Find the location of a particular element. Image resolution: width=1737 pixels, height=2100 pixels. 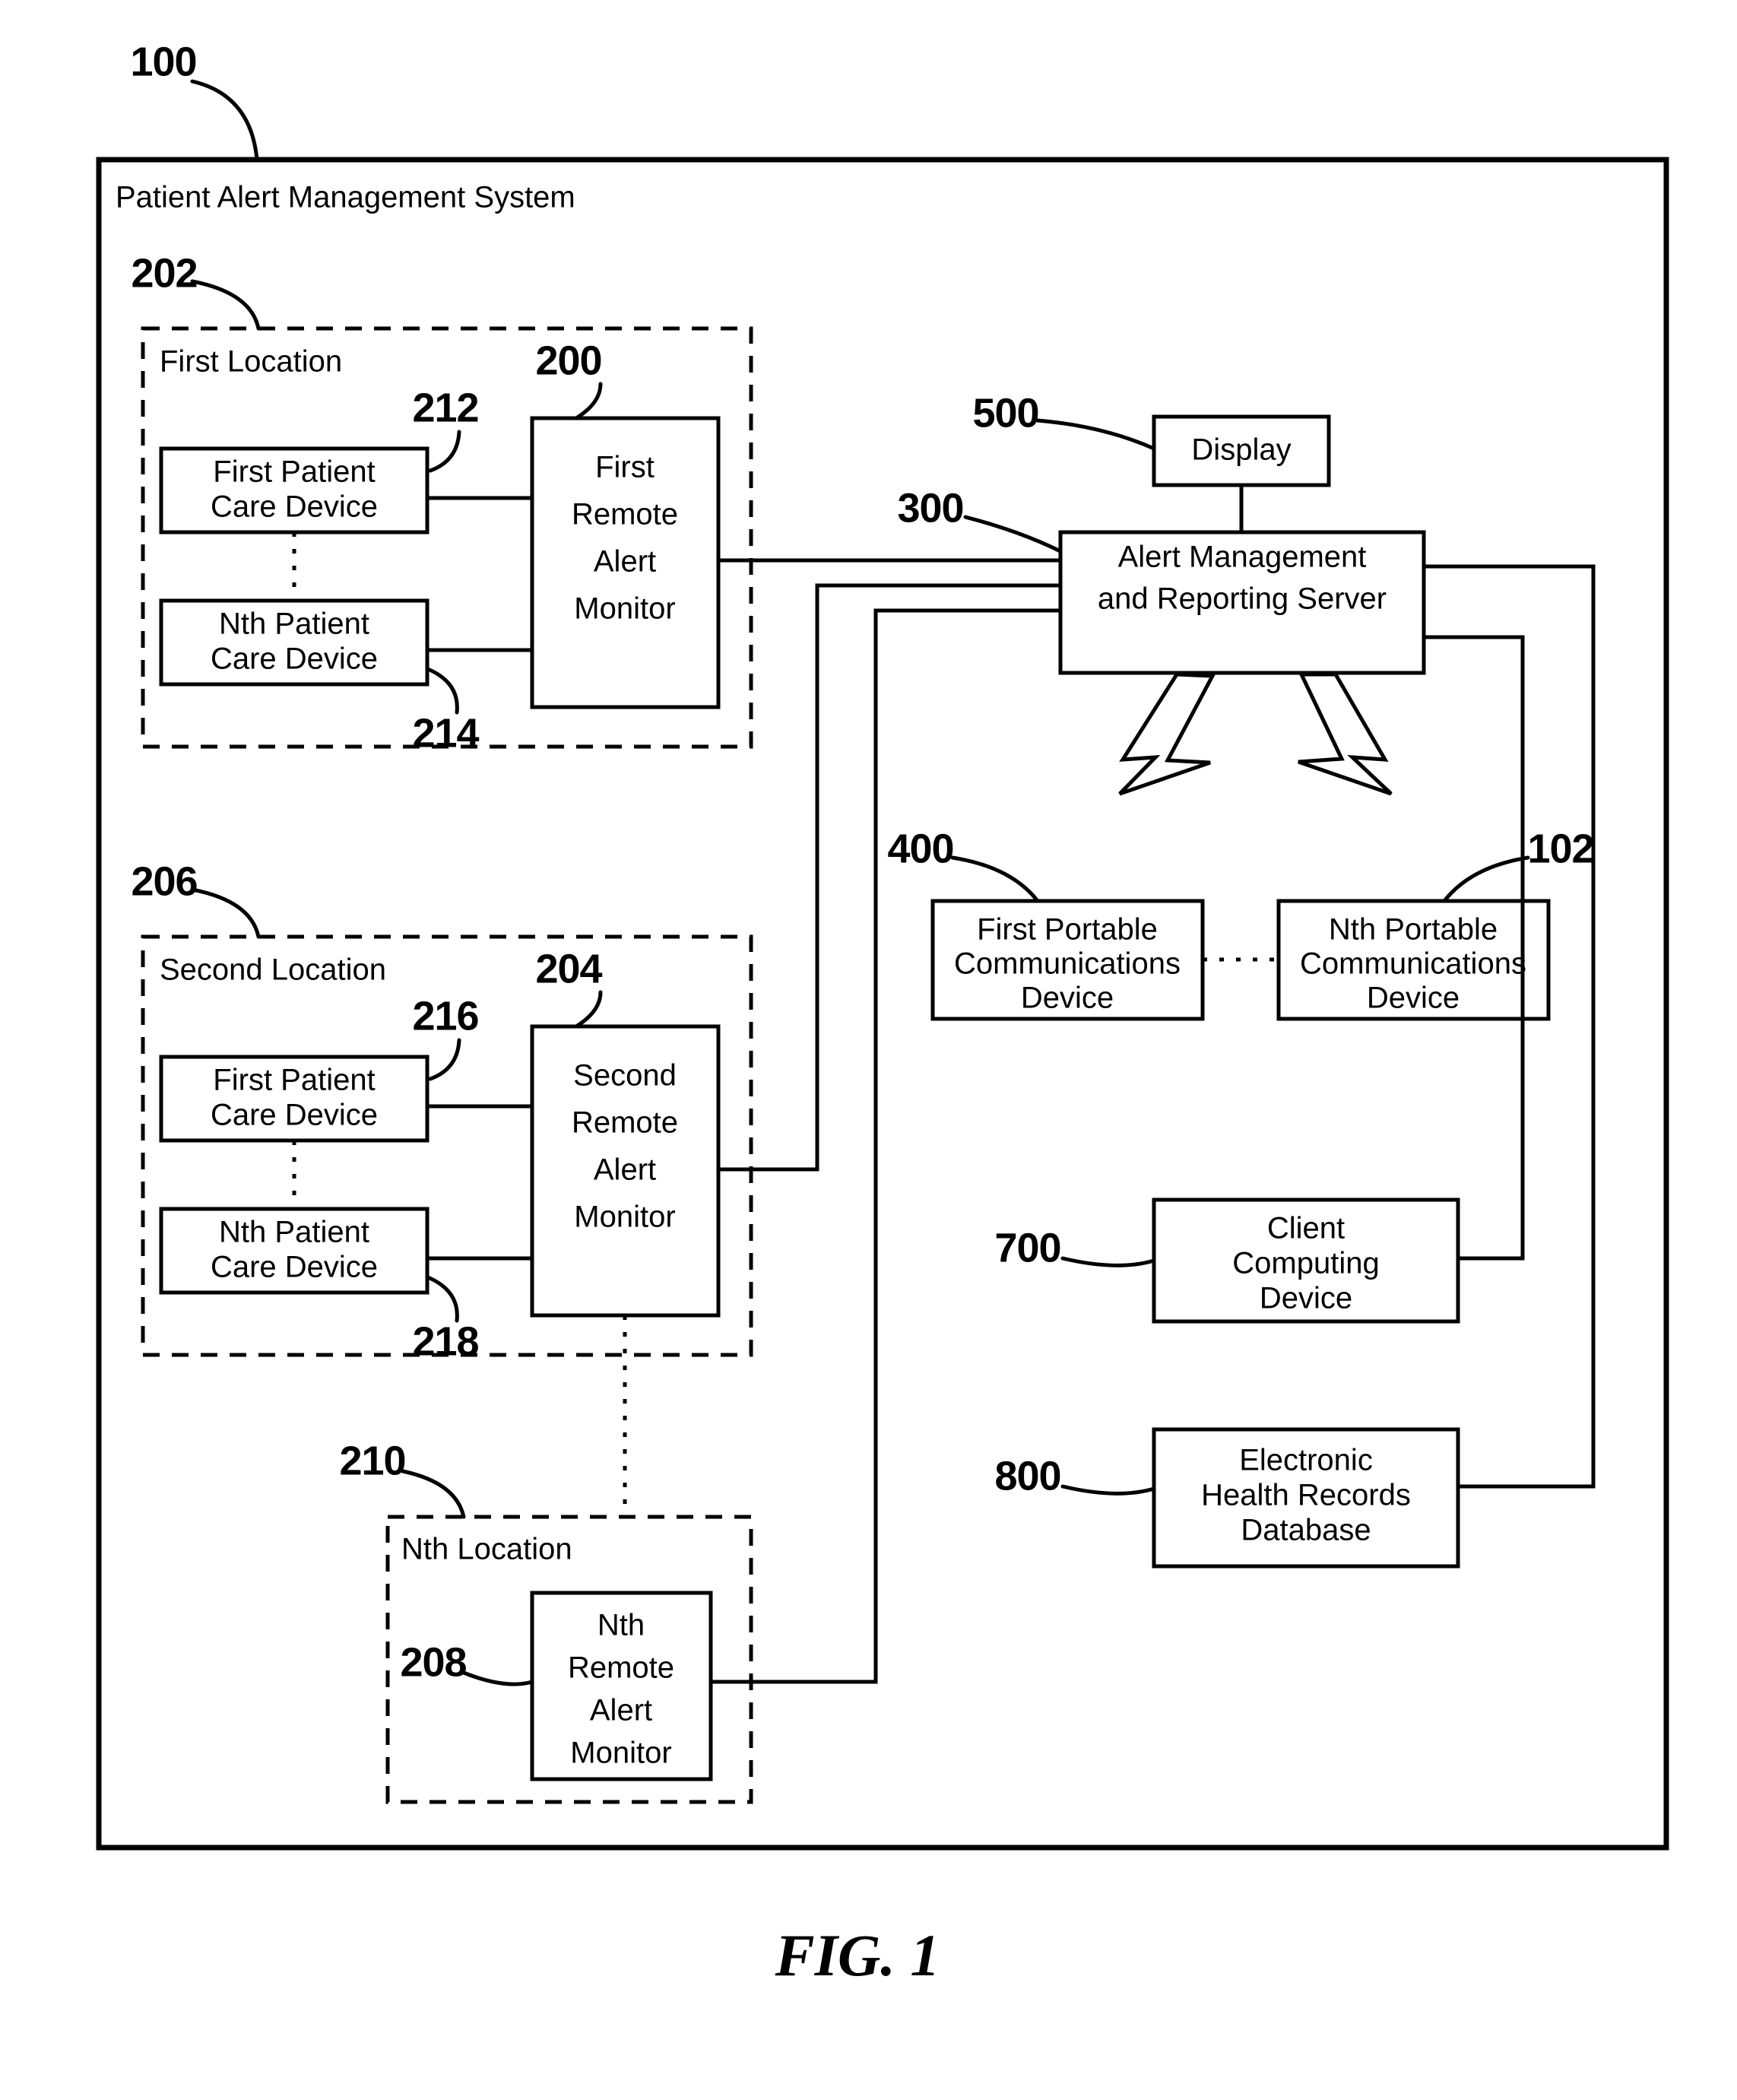

ref-numeral-102: 102 is located at coordinates (1560, 849).